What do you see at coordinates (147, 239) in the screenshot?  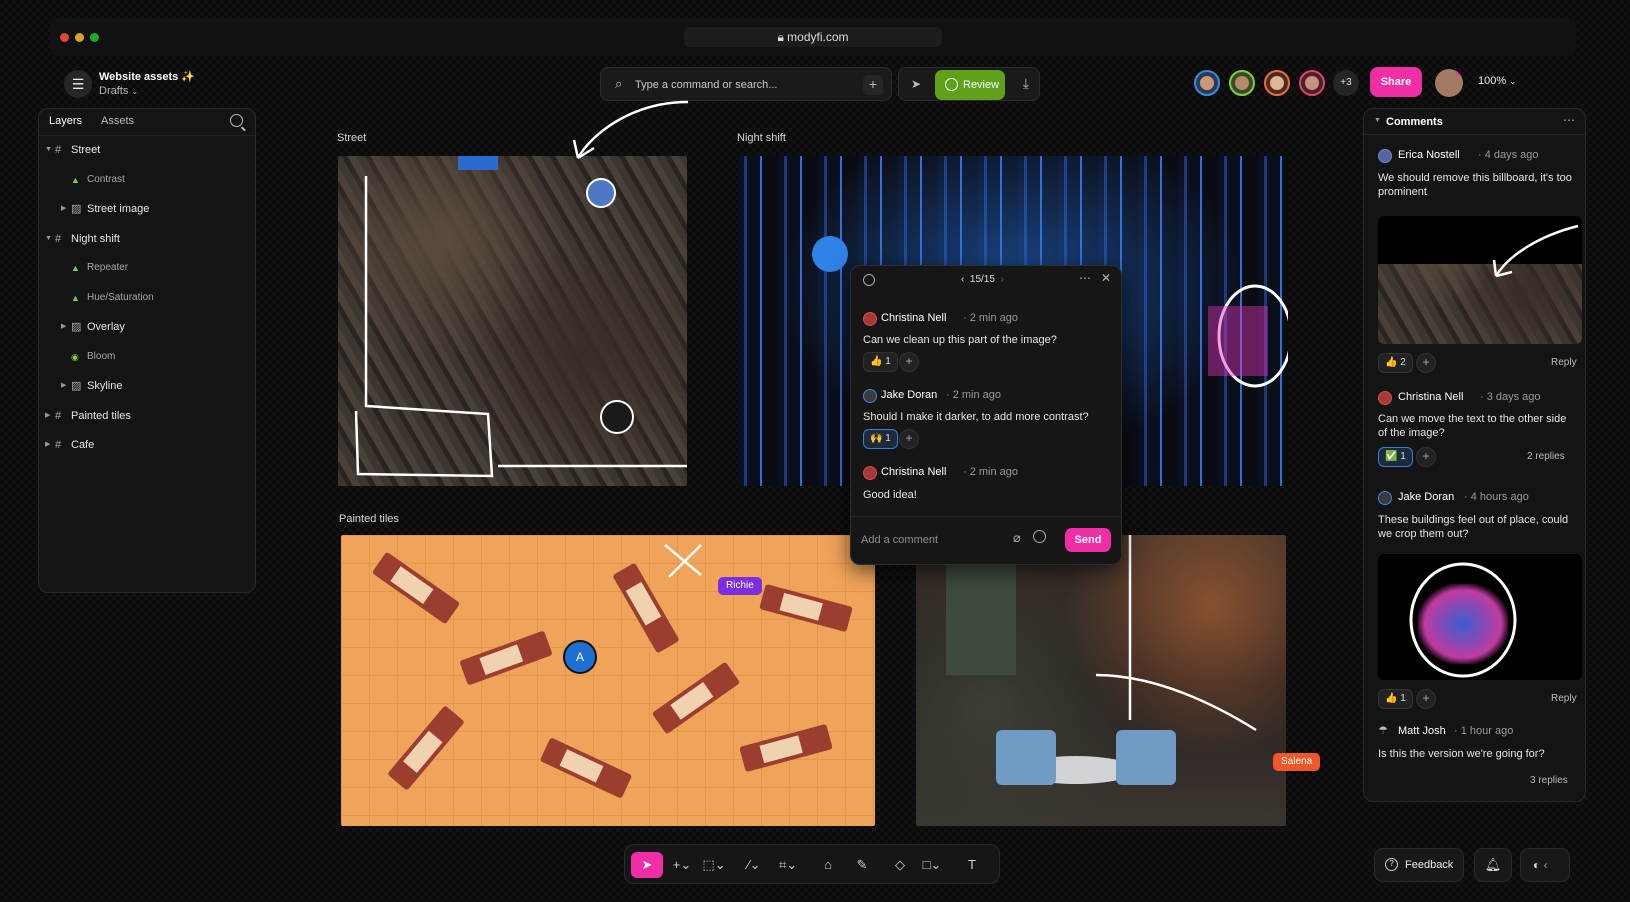 I see `layer-row: ▼ # Night shift` at bounding box center [147, 239].